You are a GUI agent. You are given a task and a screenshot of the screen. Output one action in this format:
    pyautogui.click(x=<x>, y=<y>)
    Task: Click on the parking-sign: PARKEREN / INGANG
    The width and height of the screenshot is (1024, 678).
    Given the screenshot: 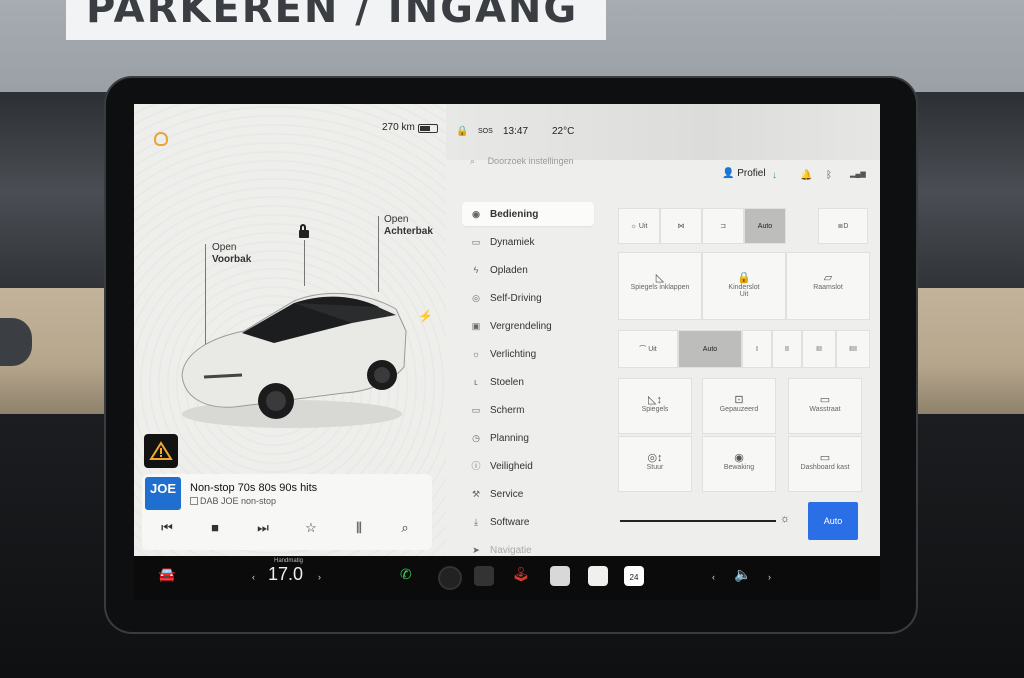 What is the action you would take?
    pyautogui.click(x=336, y=20)
    